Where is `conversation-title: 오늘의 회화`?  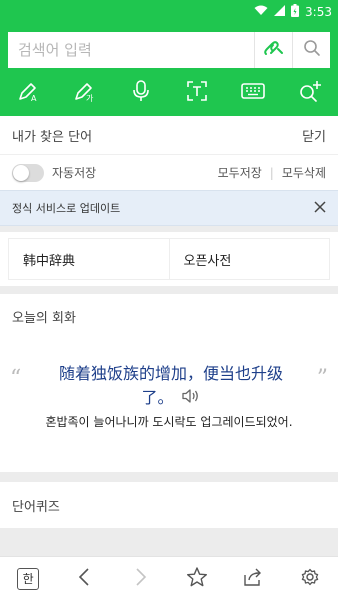 conversation-title: 오늘의 회화 is located at coordinates (44, 318).